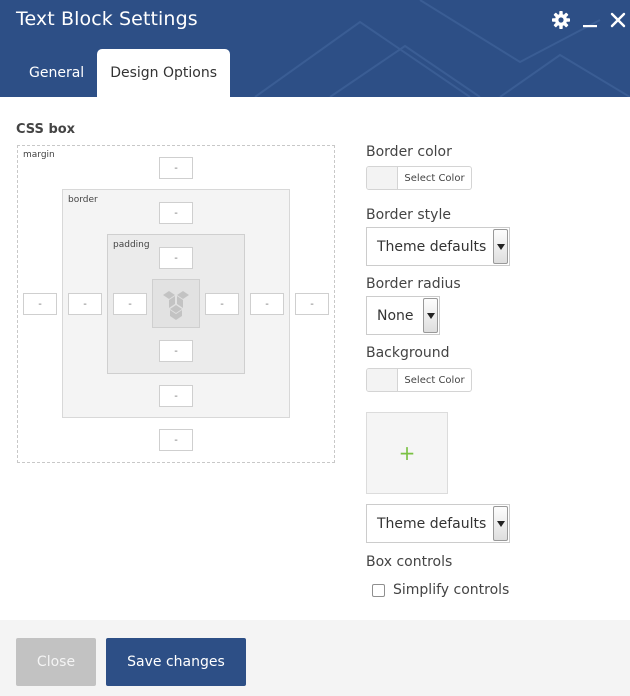 Image resolution: width=630 pixels, height=696 pixels. I want to click on border-color-button-label: Select Color, so click(434, 178).